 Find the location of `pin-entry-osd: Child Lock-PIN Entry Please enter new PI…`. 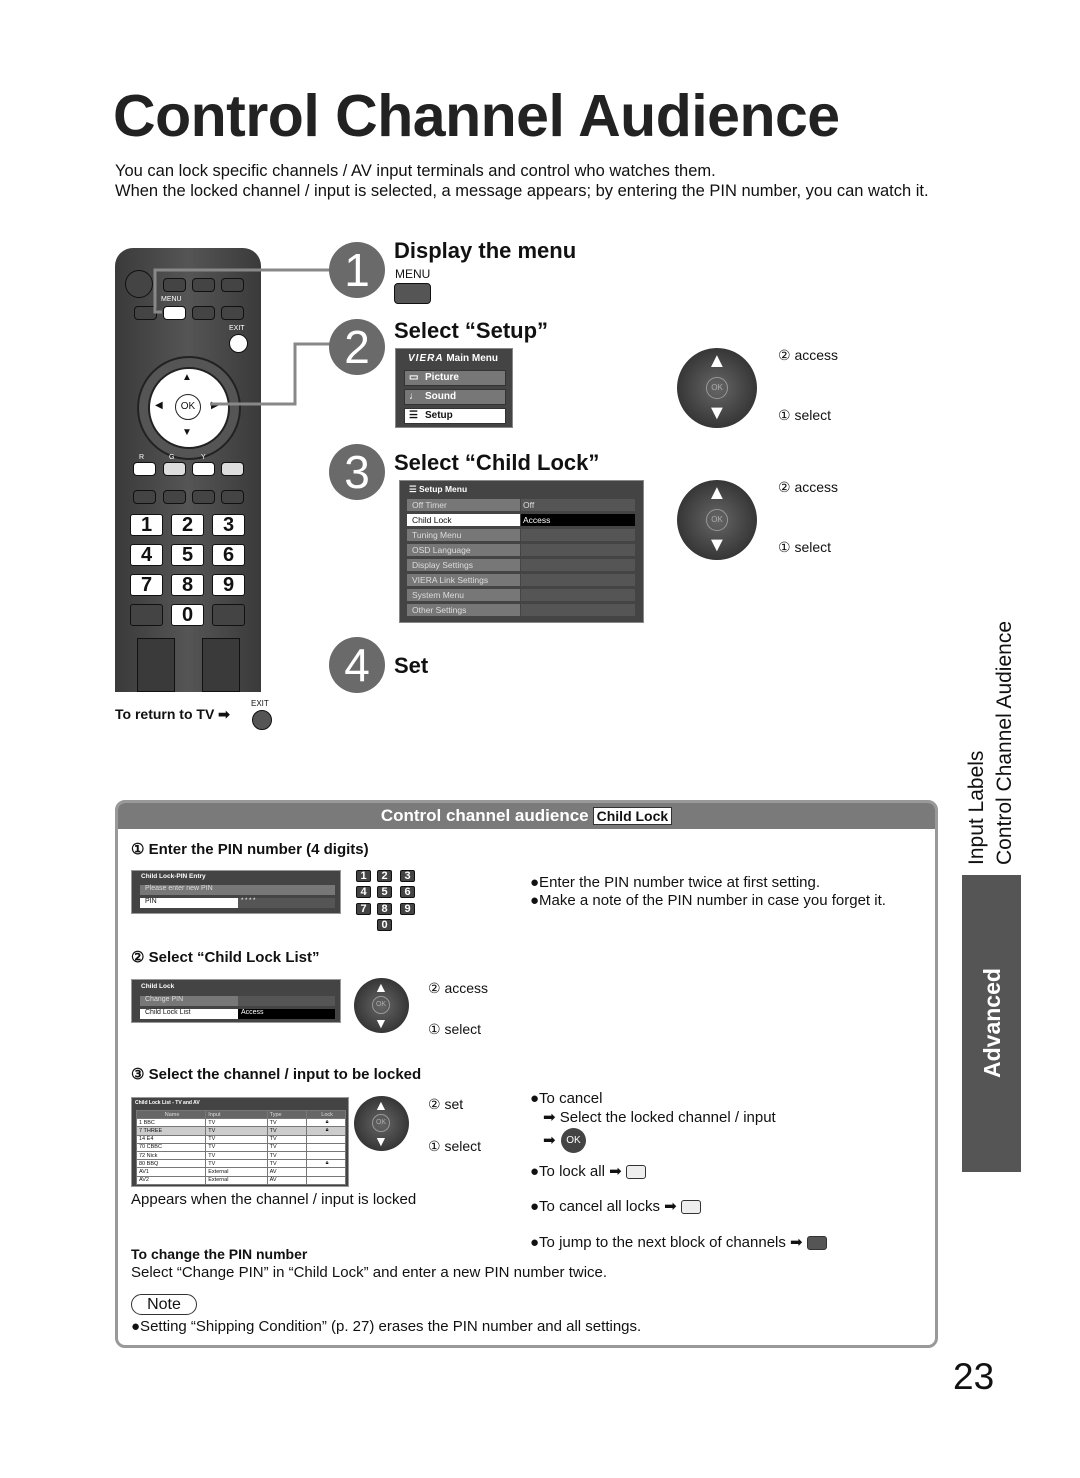

pin-entry-osd: Child Lock-PIN Entry Please enter new PI… is located at coordinates (236, 892).